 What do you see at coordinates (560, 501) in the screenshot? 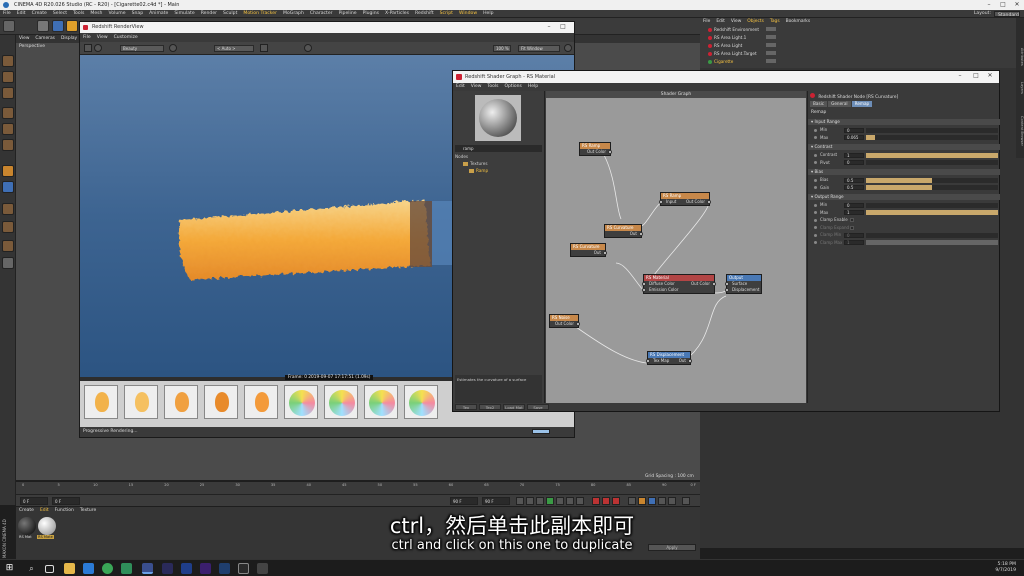
I see `next-frame-icon` at bounding box center [560, 501].